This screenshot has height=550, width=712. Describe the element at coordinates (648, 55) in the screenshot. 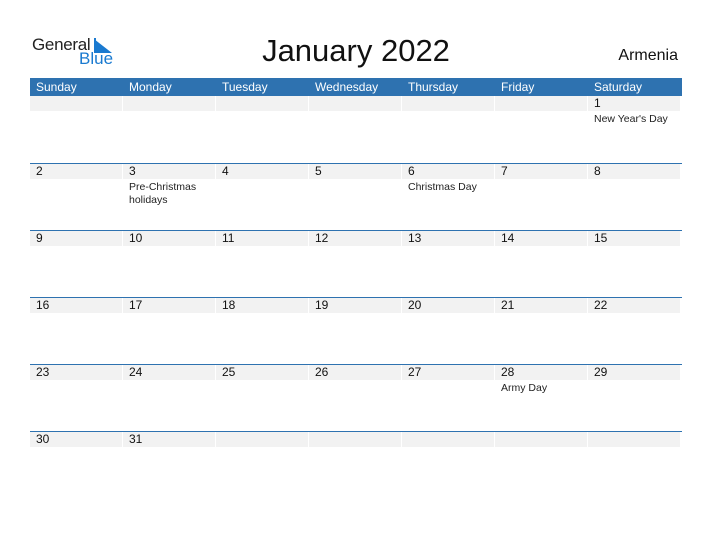

I see `country-label: Armenia` at that location.